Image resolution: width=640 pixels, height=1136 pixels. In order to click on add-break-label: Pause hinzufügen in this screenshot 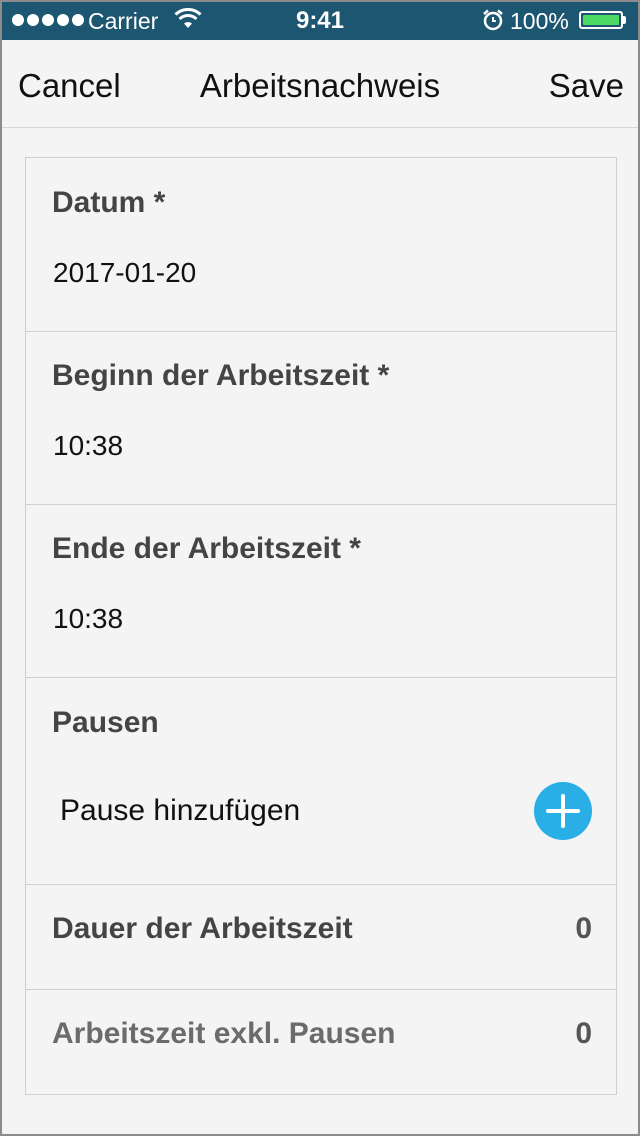, I will do `click(180, 811)`.